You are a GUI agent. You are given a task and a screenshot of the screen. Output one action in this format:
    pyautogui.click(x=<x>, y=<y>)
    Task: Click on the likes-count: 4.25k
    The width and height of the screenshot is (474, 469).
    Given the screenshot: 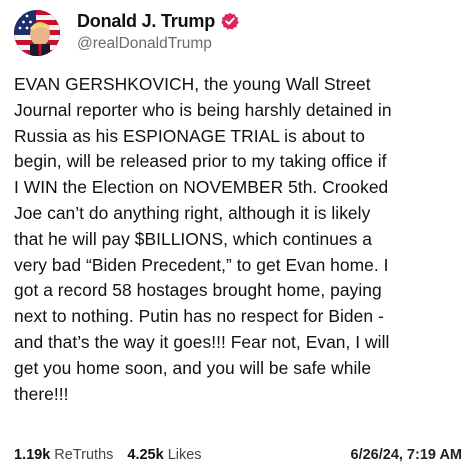 What is the action you would take?
    pyautogui.click(x=145, y=455)
    